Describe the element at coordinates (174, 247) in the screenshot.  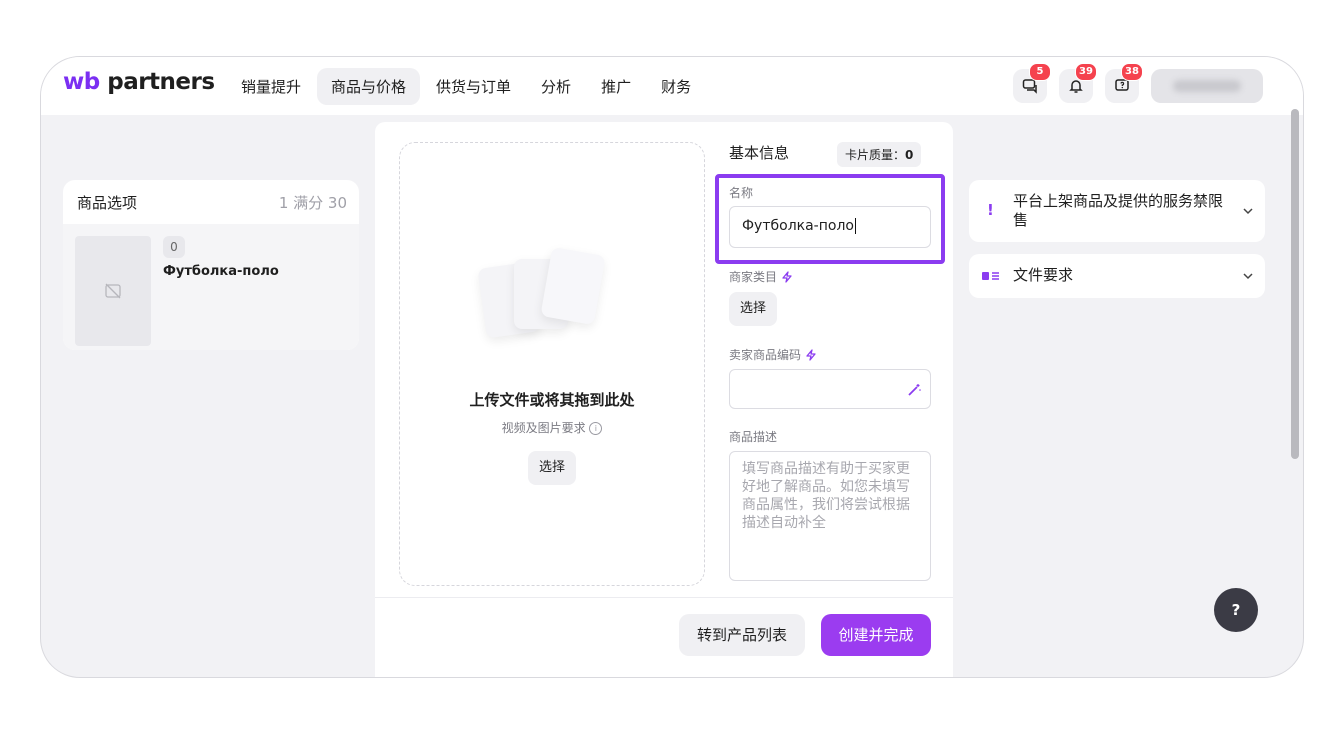
I see `variant-quality-badge: 0` at that location.